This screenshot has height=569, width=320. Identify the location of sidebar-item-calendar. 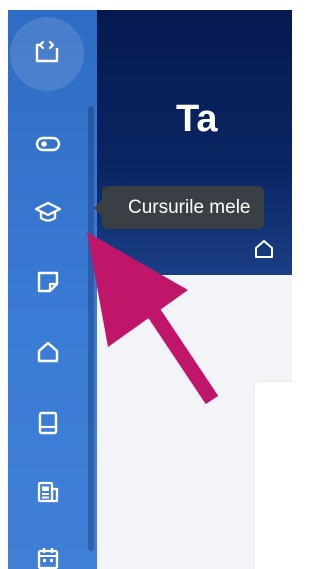
(48, 553).